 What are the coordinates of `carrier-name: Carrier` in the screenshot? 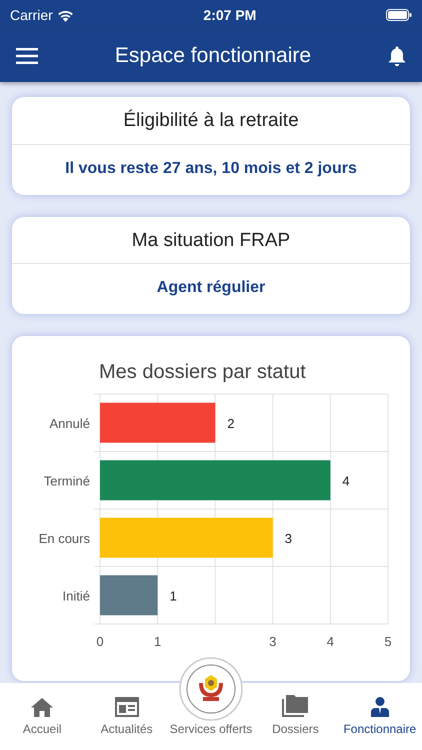 It's located at (31, 15).